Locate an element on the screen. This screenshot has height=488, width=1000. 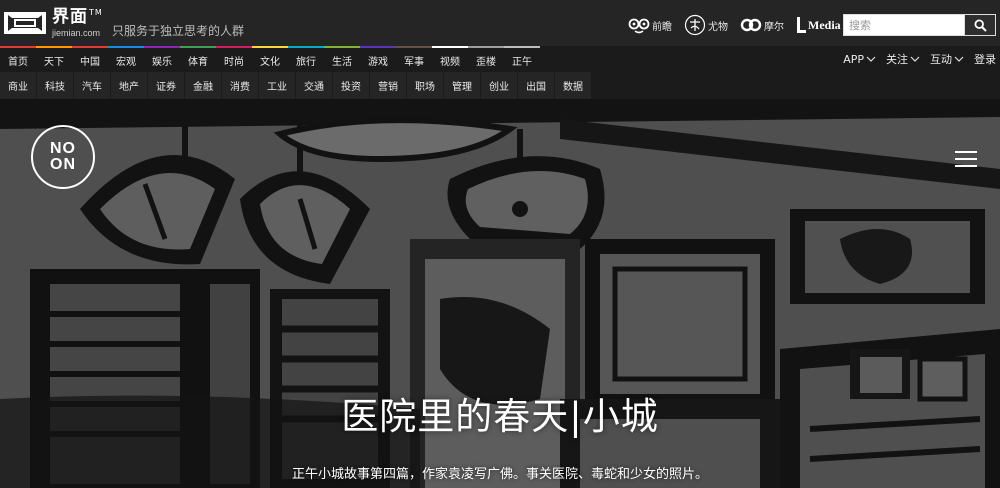
partner-media: Media is located at coordinates (818, 25).